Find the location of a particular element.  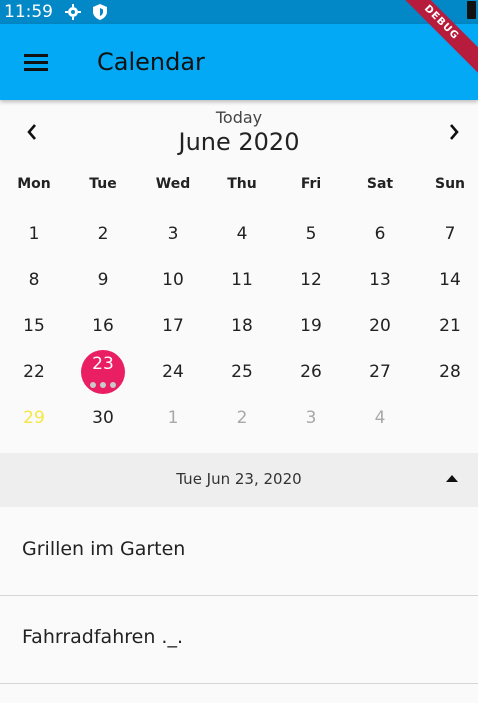

weekday-header: Mon Tue Wed Thu Fri Sat Sun is located at coordinates (239, 187).